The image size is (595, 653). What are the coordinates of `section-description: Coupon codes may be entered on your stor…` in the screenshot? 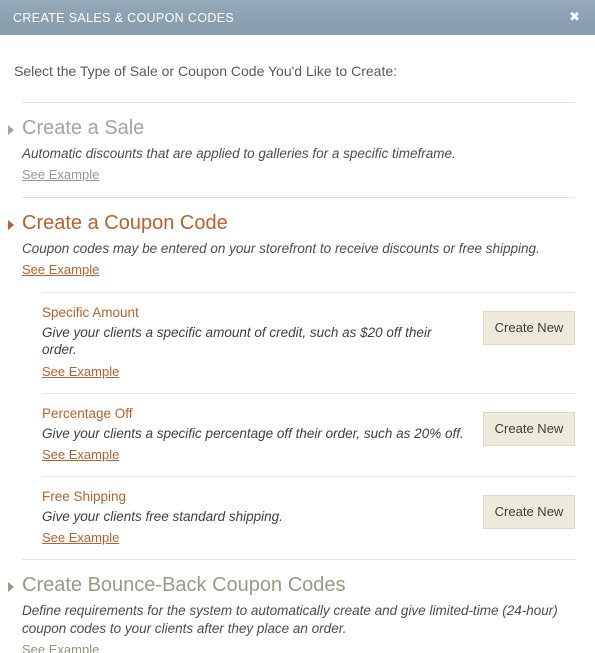 It's located at (281, 248).